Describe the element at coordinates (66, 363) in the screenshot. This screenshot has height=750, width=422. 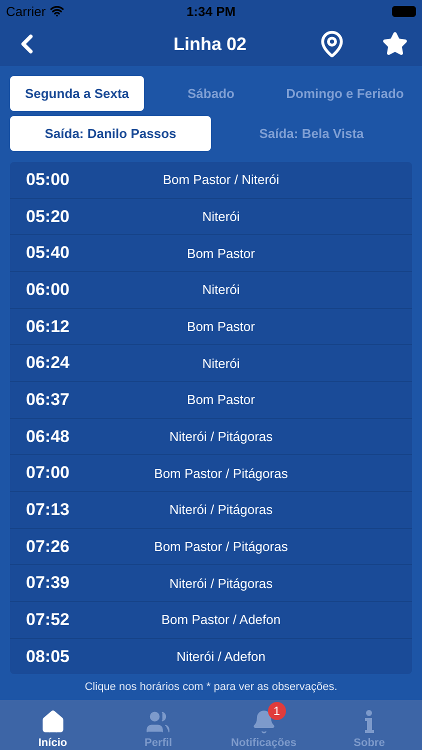
I see `departure-time: 06:24` at that location.